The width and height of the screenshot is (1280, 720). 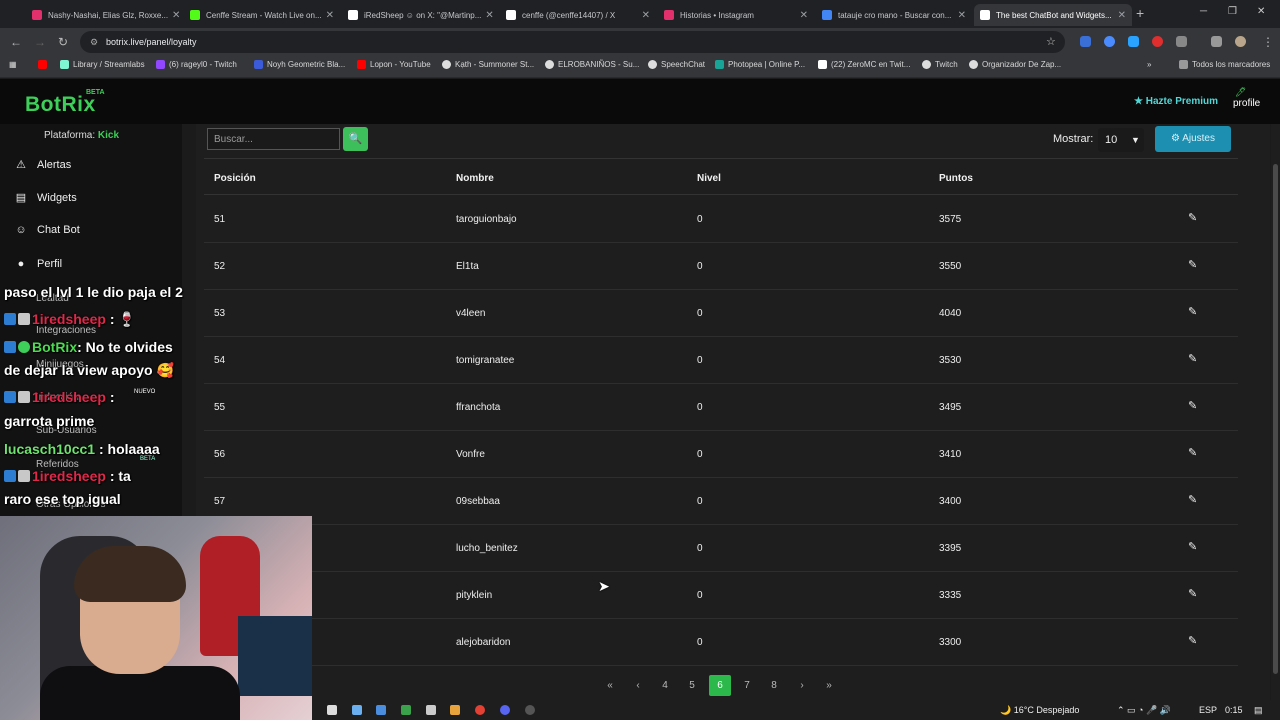 What do you see at coordinates (1051, 41) in the screenshot?
I see `bookmark-star-icon: ☆` at bounding box center [1051, 41].